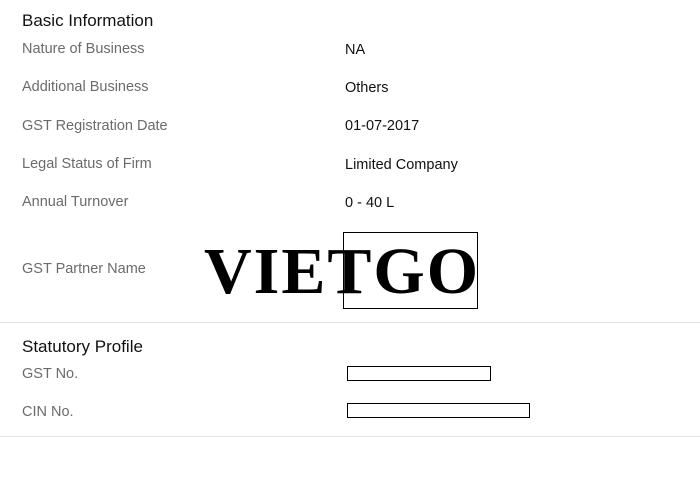  What do you see at coordinates (85, 87) in the screenshot?
I see `additional-business-label: Additional Business` at bounding box center [85, 87].